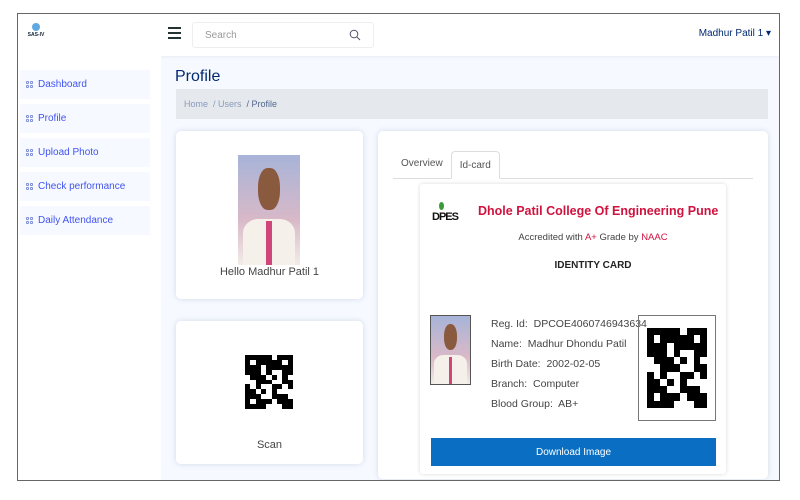 The image size is (800, 500). I want to click on id-photo, so click(450, 350).